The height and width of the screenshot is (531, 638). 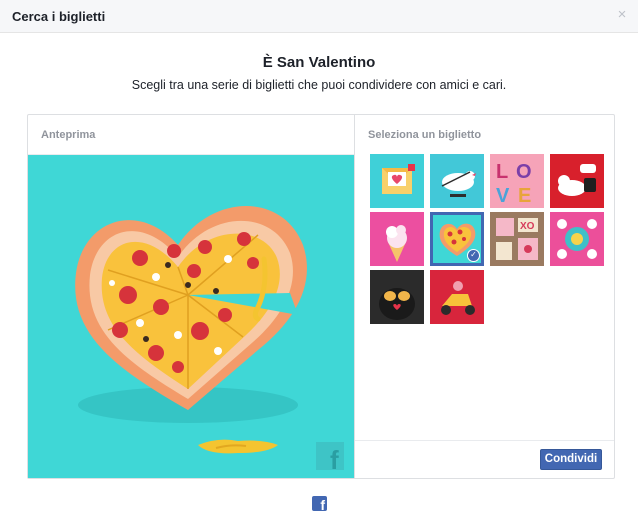 I want to click on svg-text: O, so click(x=524, y=172).